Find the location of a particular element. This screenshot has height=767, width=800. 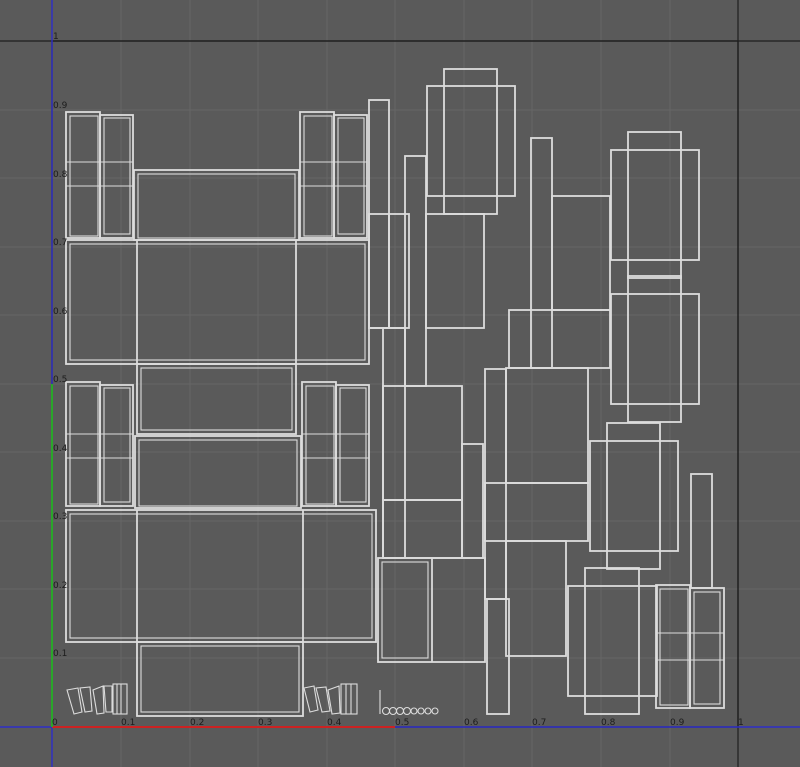

u-tick-label: 0.9 is located at coordinates (677, 723).